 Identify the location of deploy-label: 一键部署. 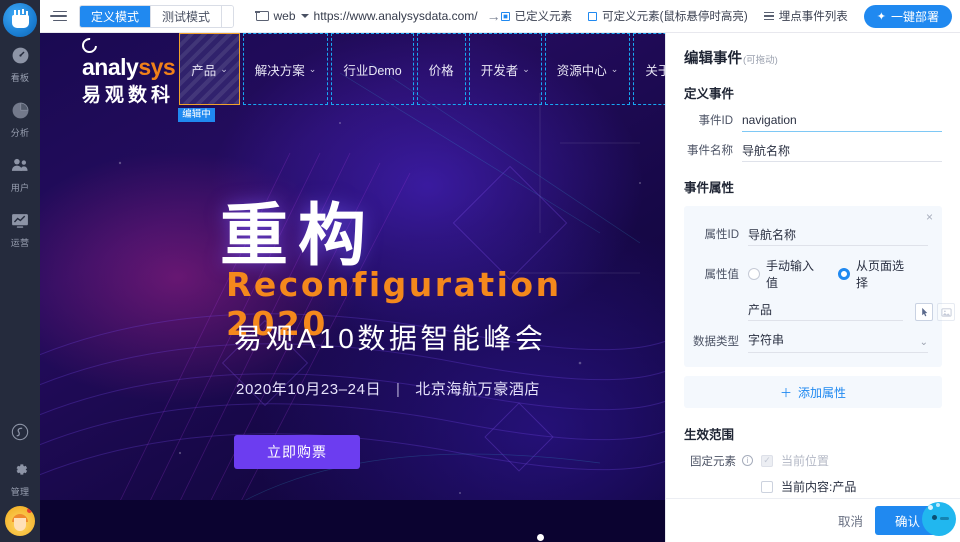
(914, 16).